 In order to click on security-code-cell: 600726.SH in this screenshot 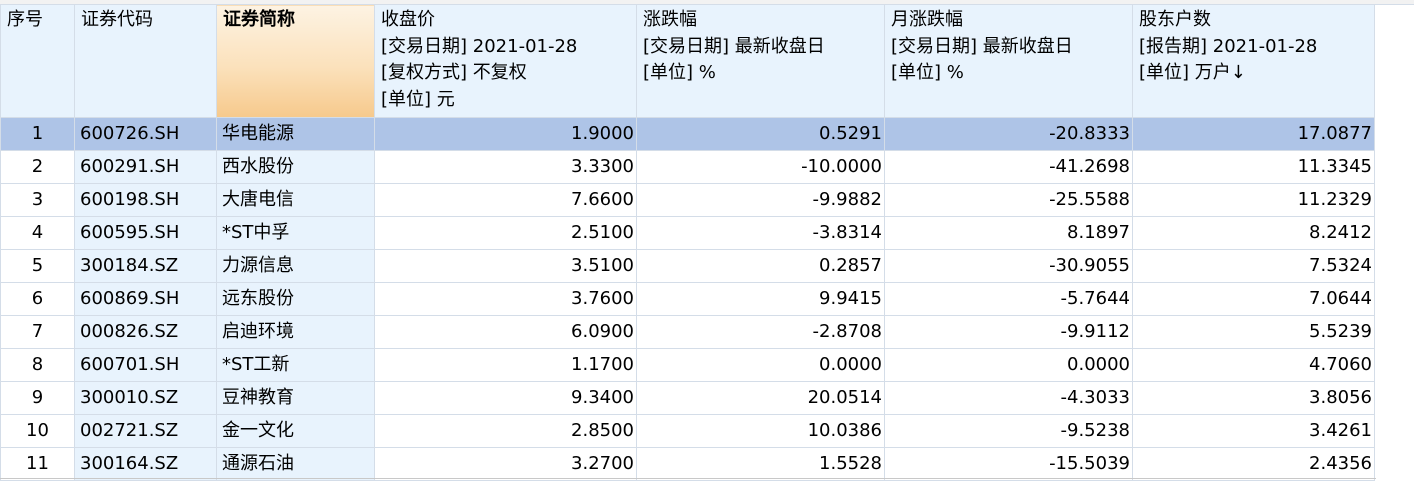, I will do `click(145, 134)`.